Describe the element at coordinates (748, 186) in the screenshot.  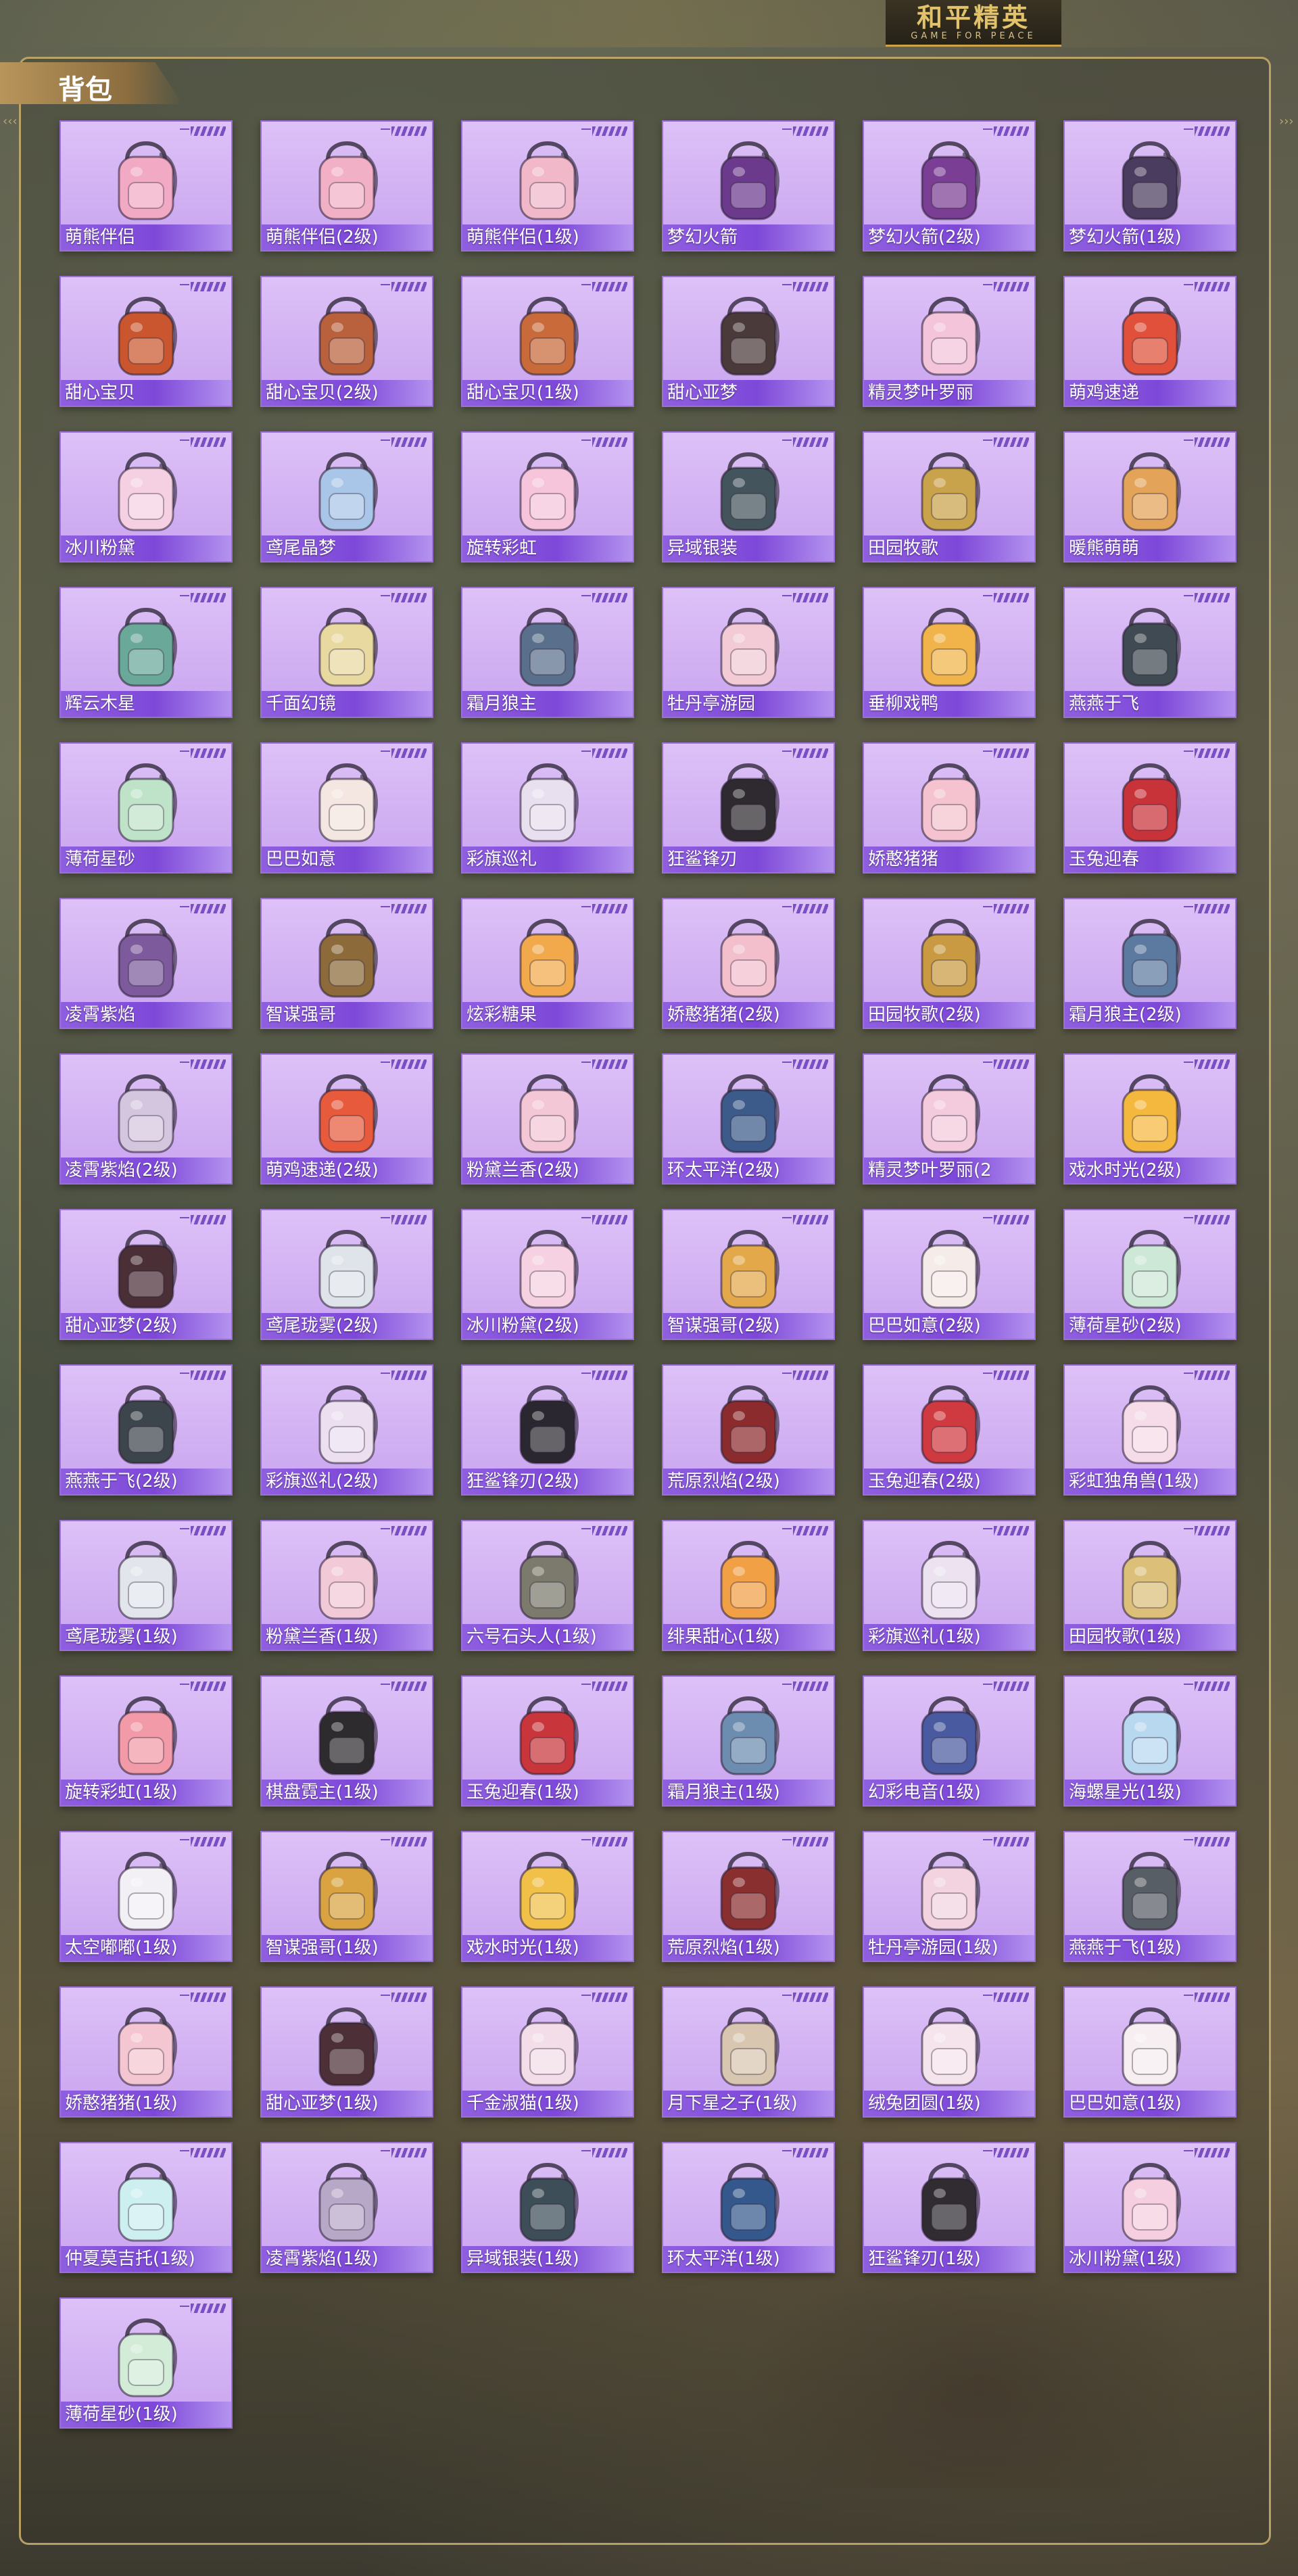
I see `backpack-item-card: 梦幻火箭` at that location.